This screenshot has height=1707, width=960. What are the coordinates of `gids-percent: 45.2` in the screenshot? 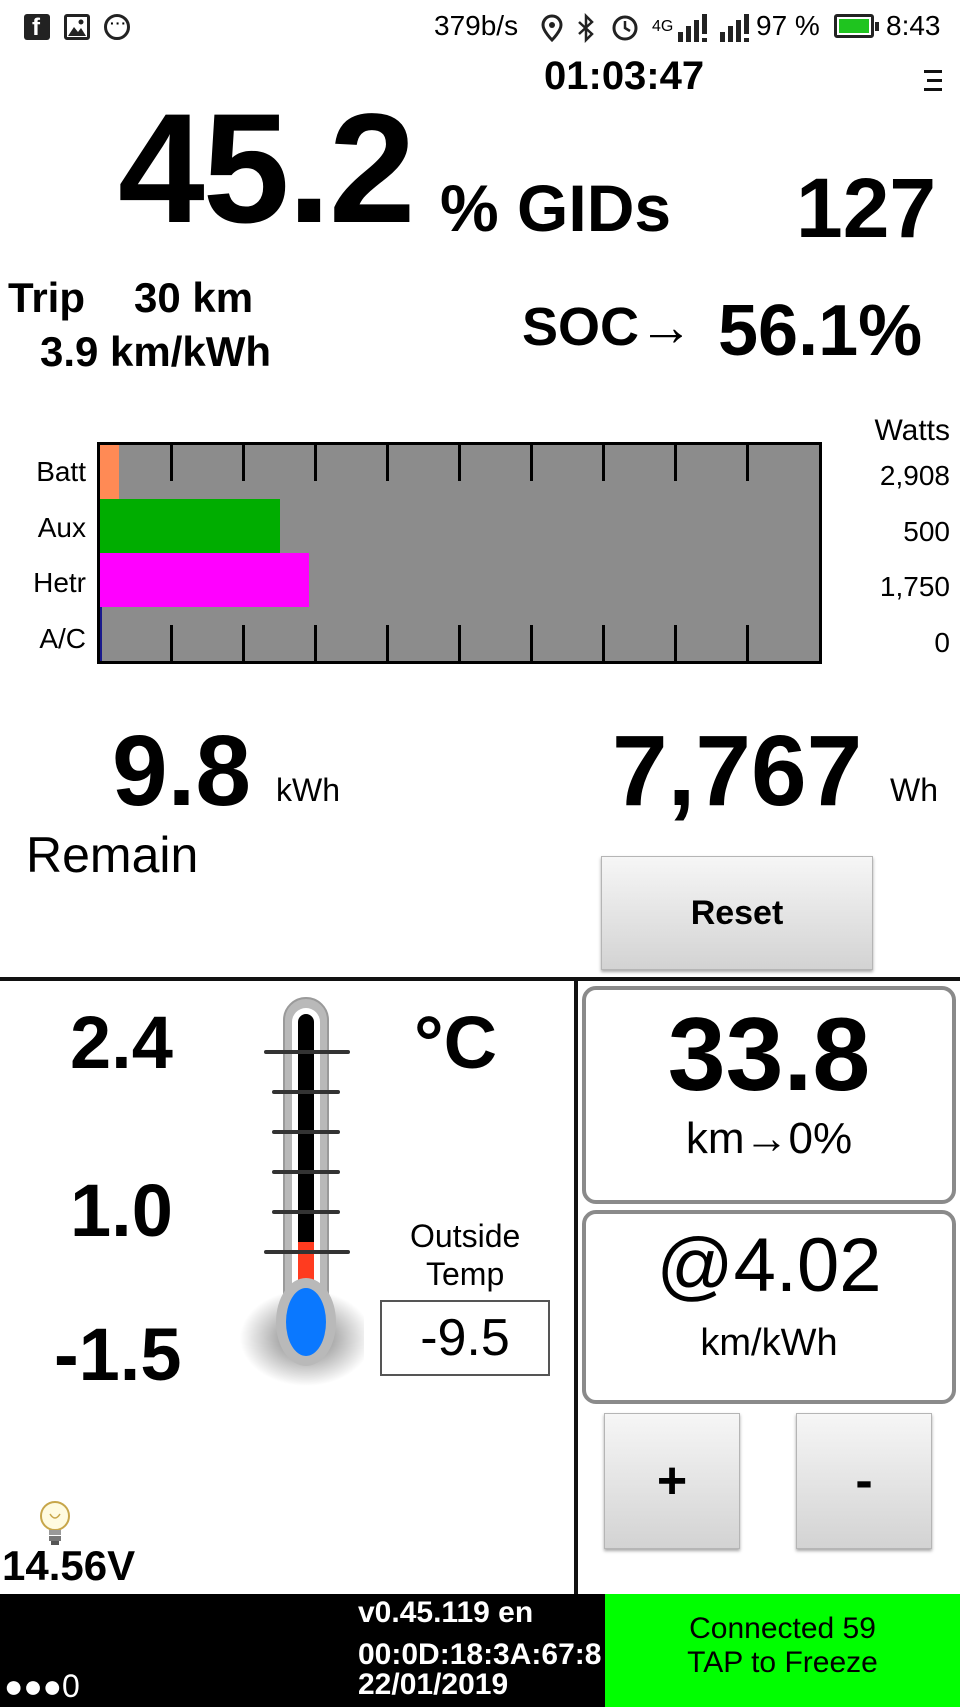 It's located at (267, 169).